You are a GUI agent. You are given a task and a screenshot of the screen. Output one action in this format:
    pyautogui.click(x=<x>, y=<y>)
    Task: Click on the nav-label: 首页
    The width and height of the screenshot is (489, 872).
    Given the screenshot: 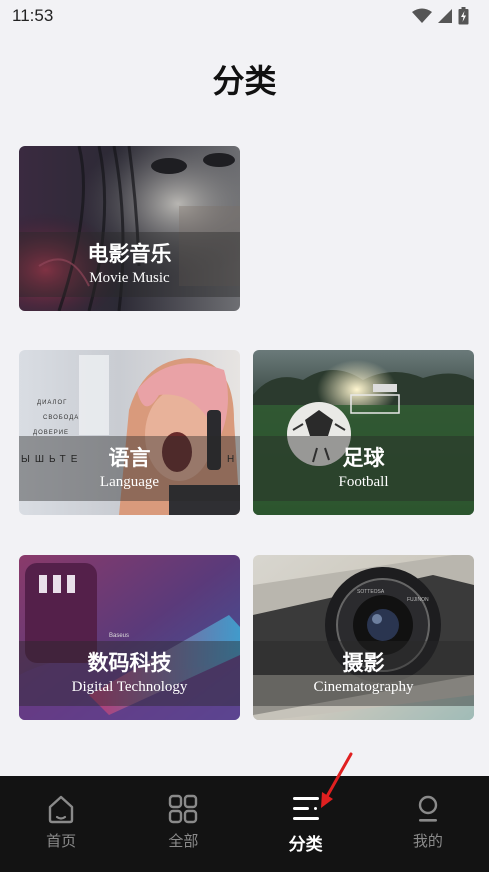 What is the action you would take?
    pyautogui.click(x=61, y=841)
    